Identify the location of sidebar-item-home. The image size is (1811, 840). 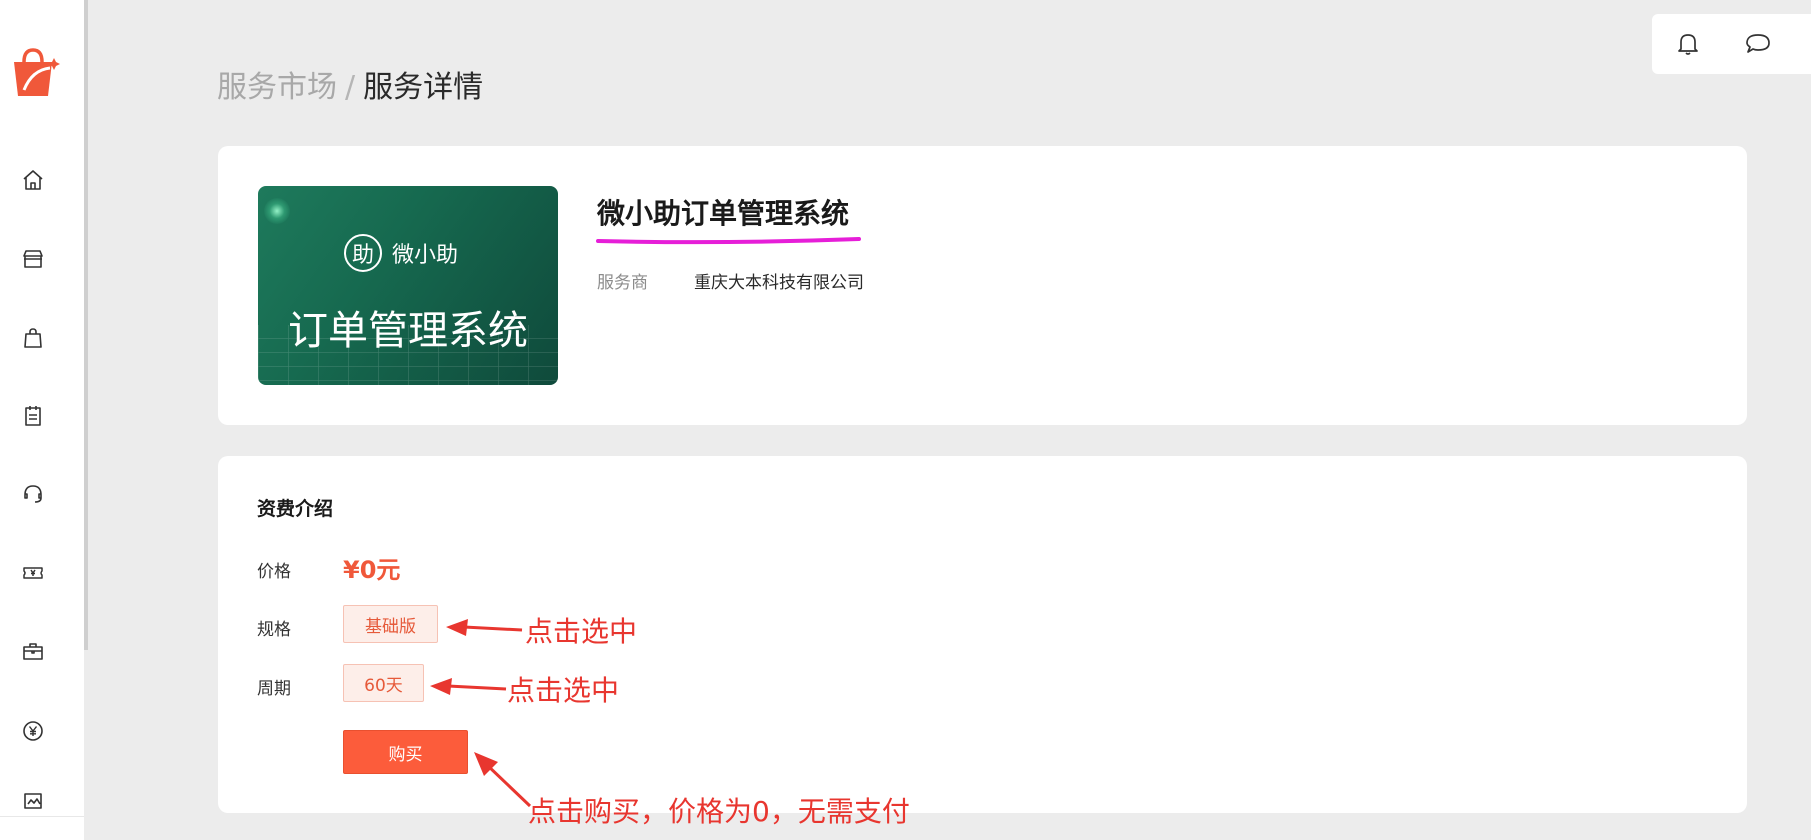
(33, 180).